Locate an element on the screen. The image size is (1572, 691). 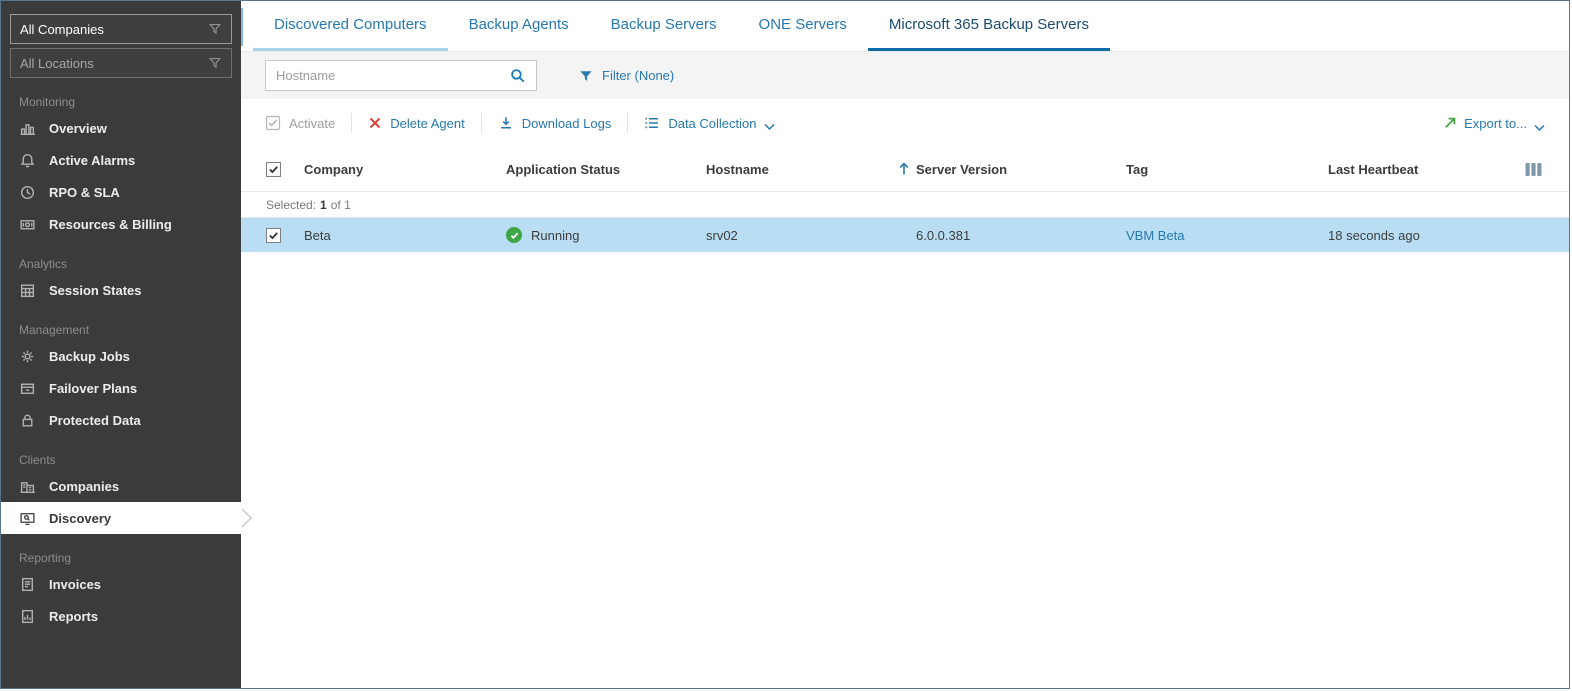
sidebar-item-label: Discovery is located at coordinates (80, 518).